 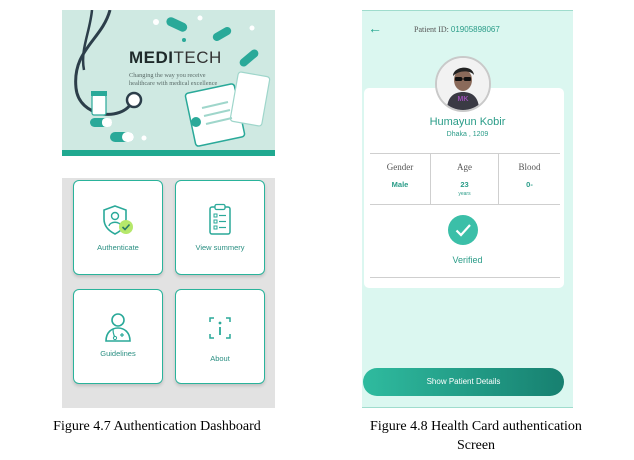 What do you see at coordinates (157, 426) in the screenshot?
I see `figure-caption-dashboard: Figure 4.7 Authentication Dashboard` at bounding box center [157, 426].